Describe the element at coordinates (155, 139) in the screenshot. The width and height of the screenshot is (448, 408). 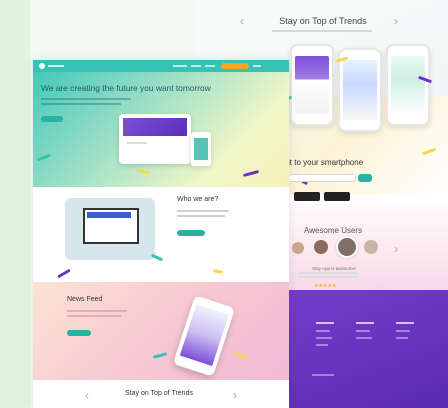
I see `laptop-mockup` at that location.